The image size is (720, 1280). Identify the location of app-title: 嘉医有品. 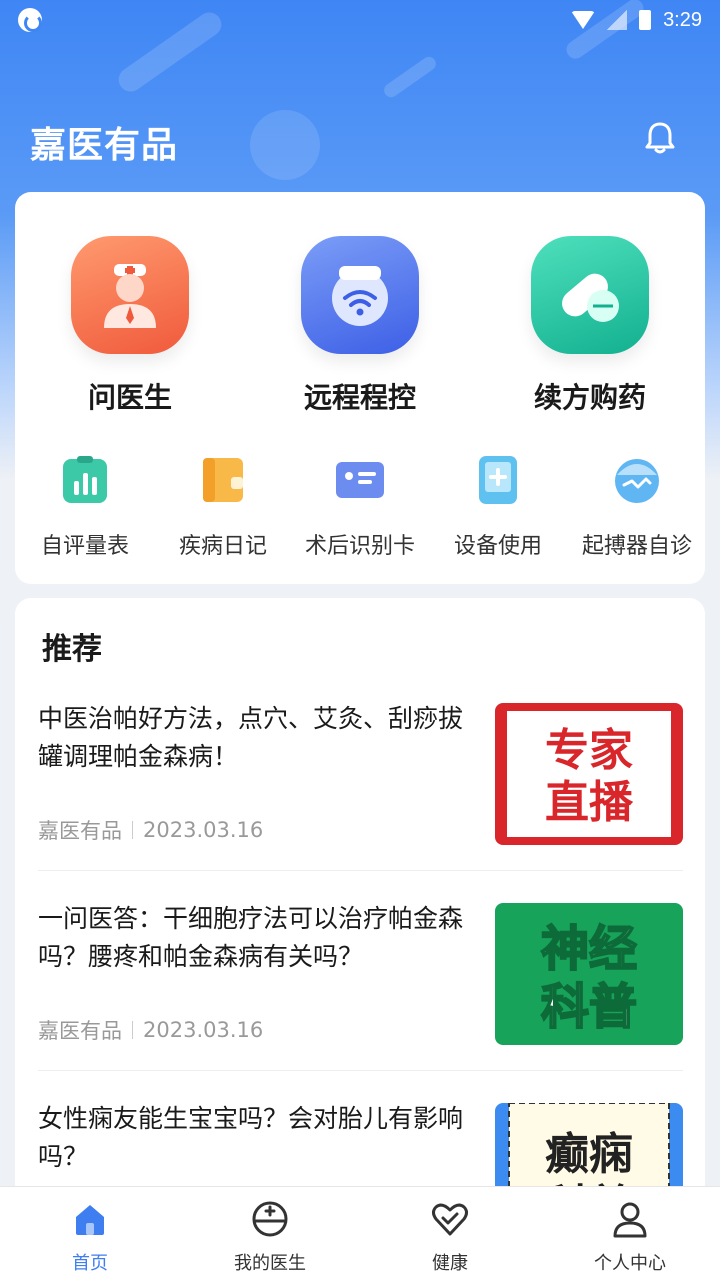
(104, 145).